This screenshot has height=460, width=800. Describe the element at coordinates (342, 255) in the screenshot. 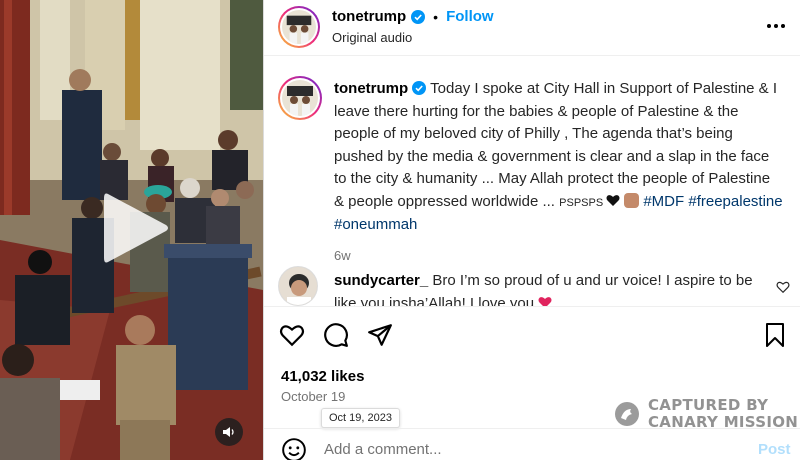

I see `caption-timestamp: 6w` at that location.